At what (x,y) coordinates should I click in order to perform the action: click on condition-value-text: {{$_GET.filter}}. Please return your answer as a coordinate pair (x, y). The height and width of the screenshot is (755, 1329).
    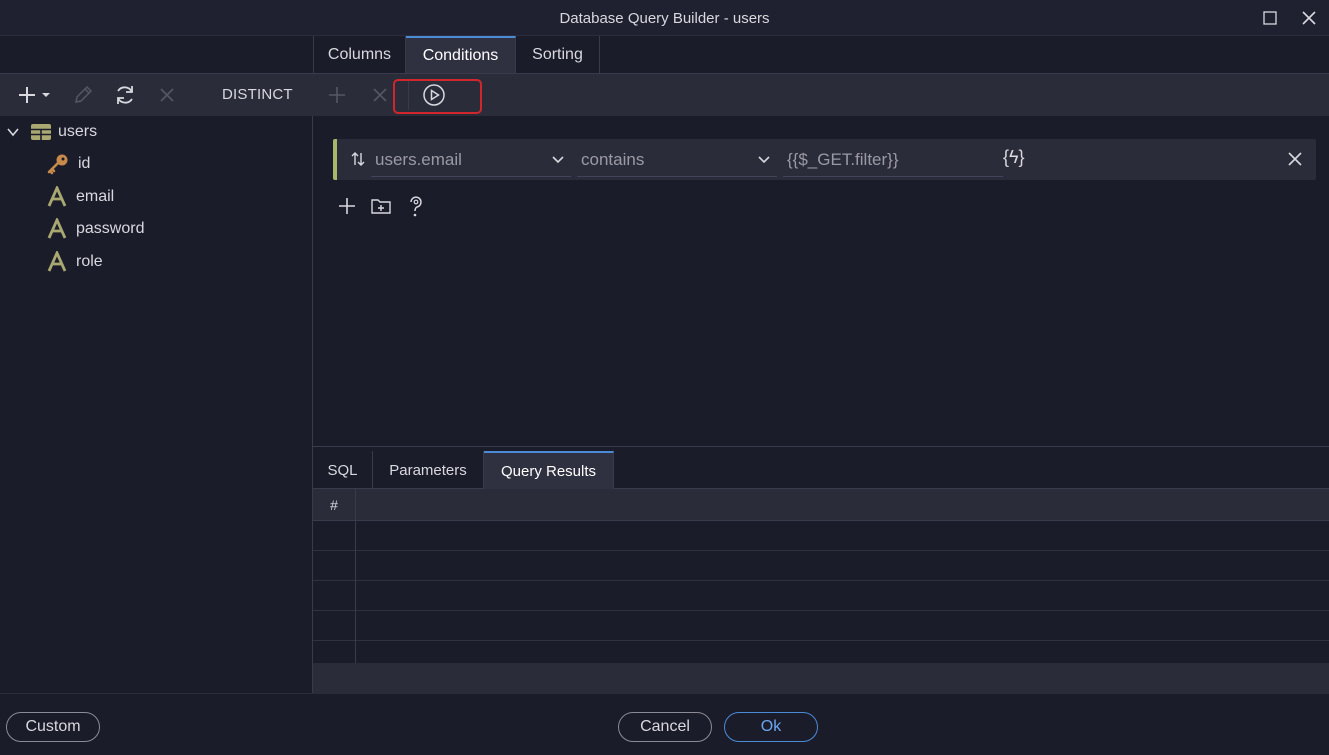
    Looking at the image, I should click on (843, 159).